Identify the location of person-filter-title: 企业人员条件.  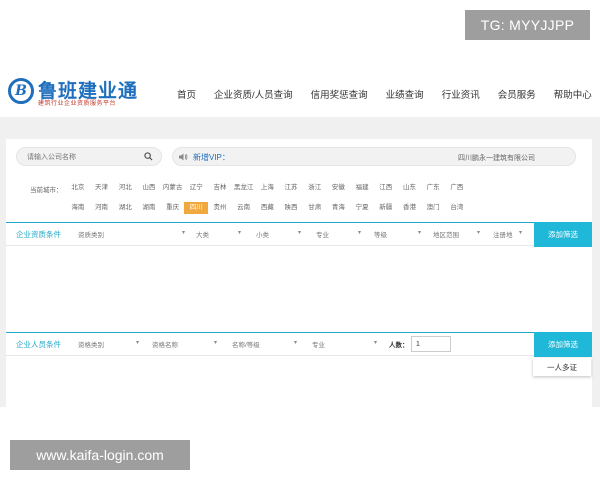
(38, 344).